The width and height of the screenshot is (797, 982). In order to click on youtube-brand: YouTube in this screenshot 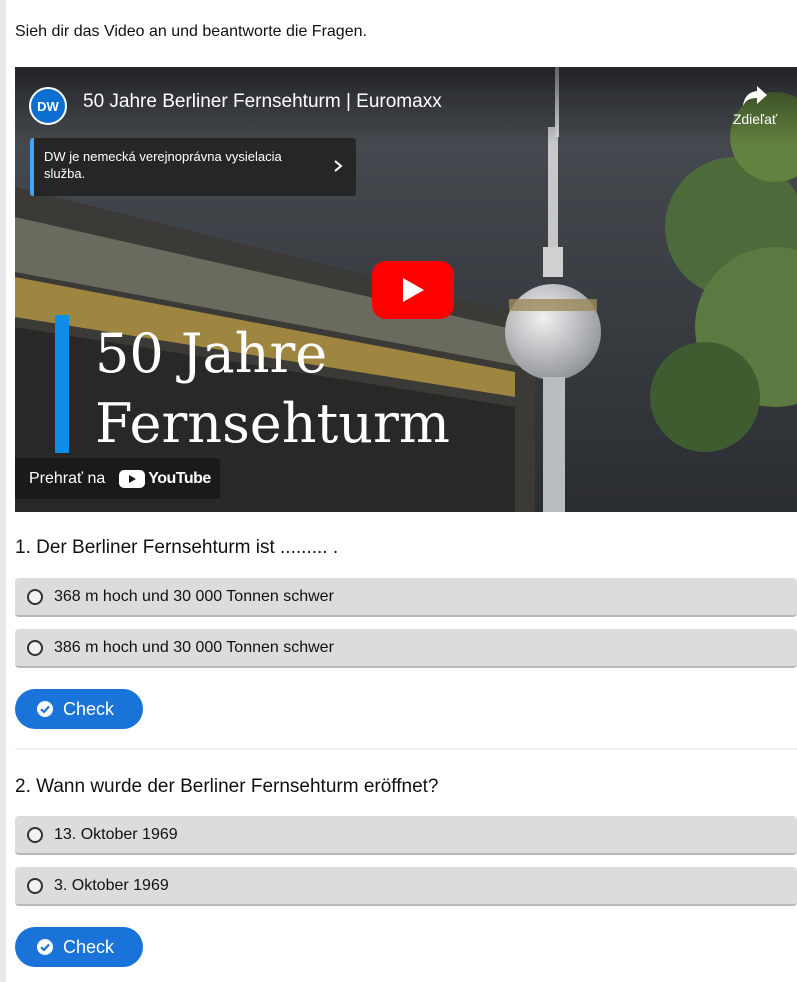, I will do `click(165, 478)`.